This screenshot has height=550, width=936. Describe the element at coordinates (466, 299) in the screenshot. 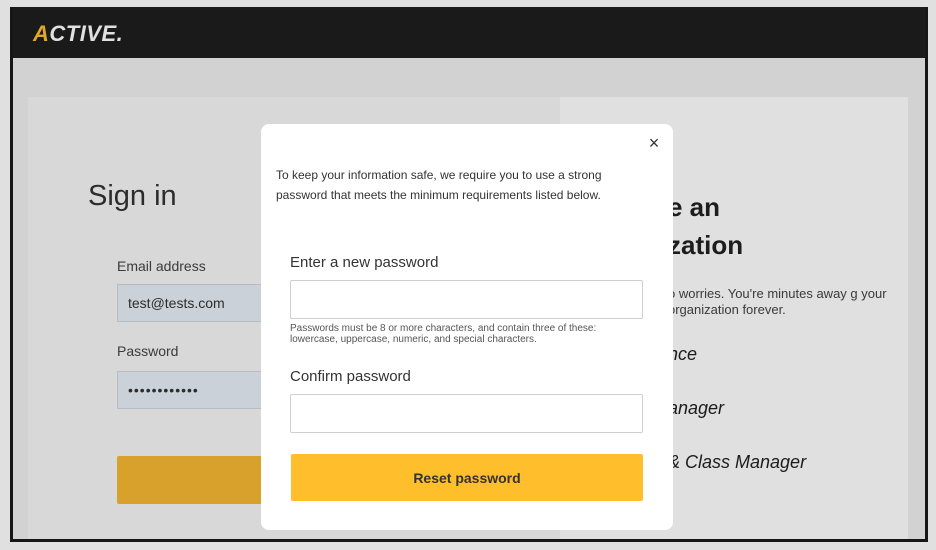

I see `new-password-input` at that location.